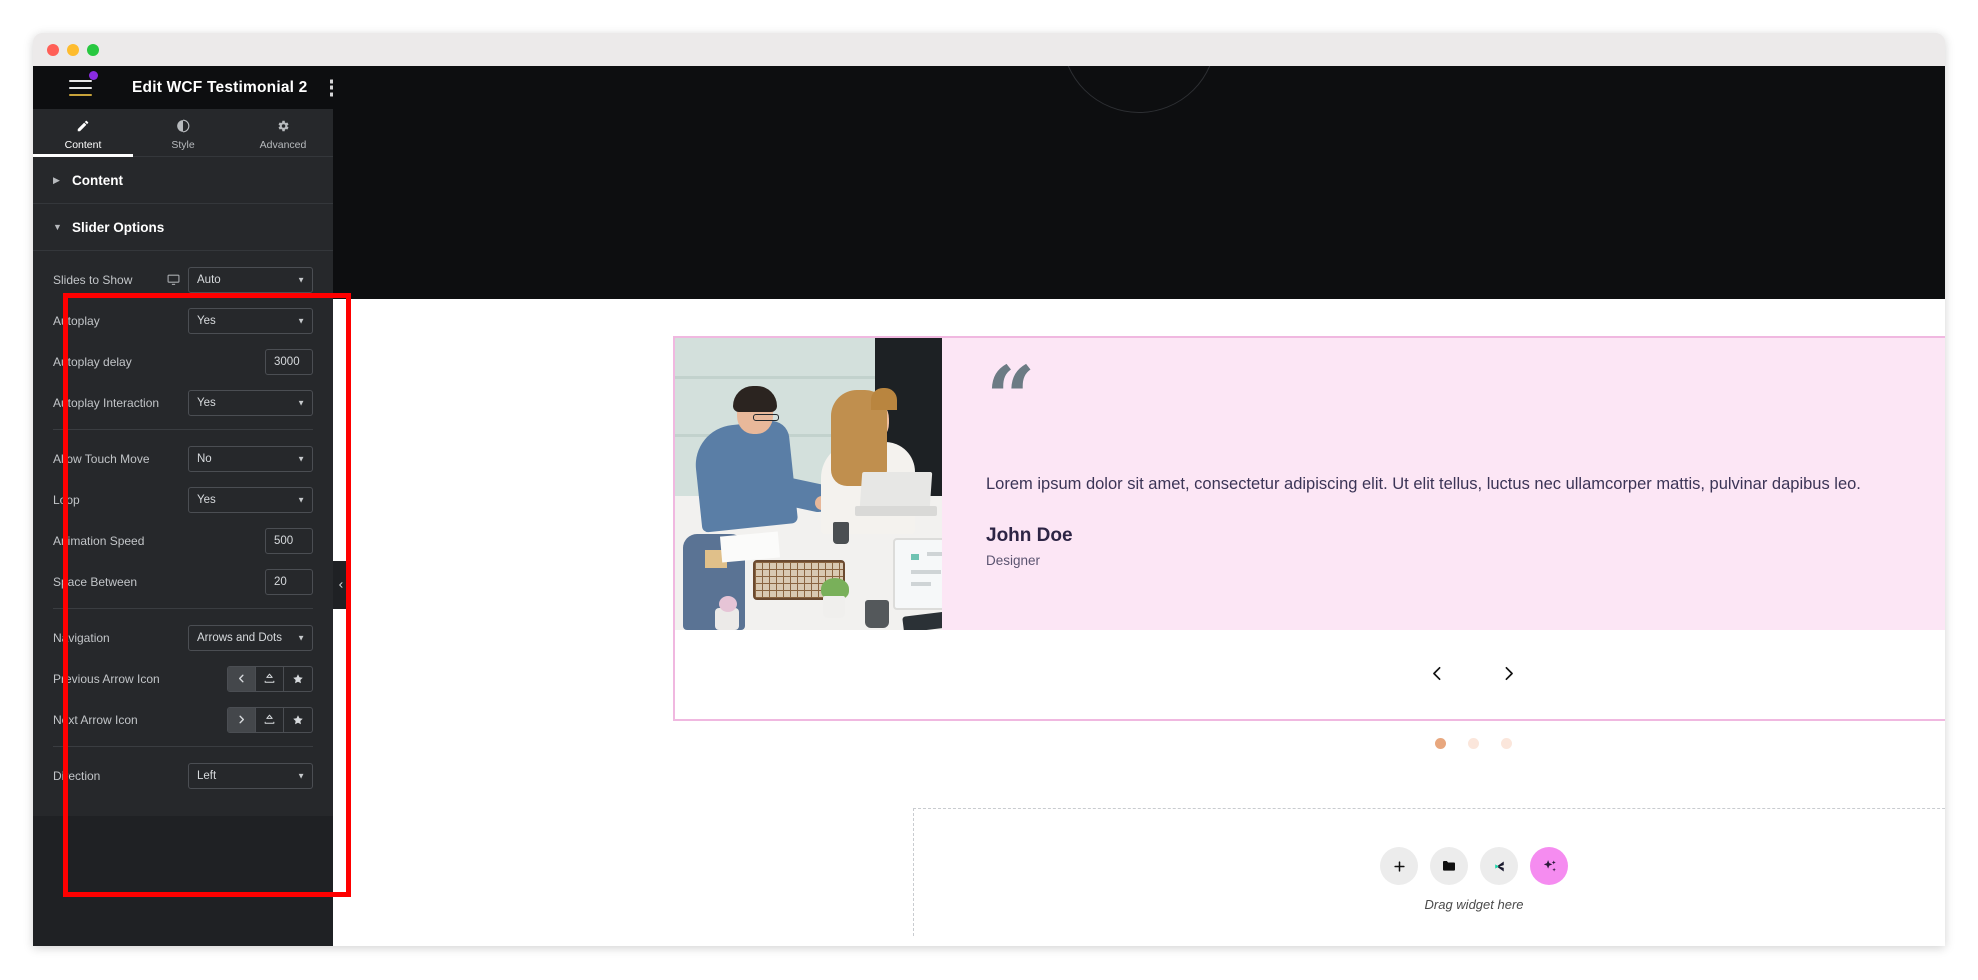 The image size is (1978, 980). Describe the element at coordinates (183, 775) in the screenshot. I see `control-direction: Direction Left ▼` at that location.